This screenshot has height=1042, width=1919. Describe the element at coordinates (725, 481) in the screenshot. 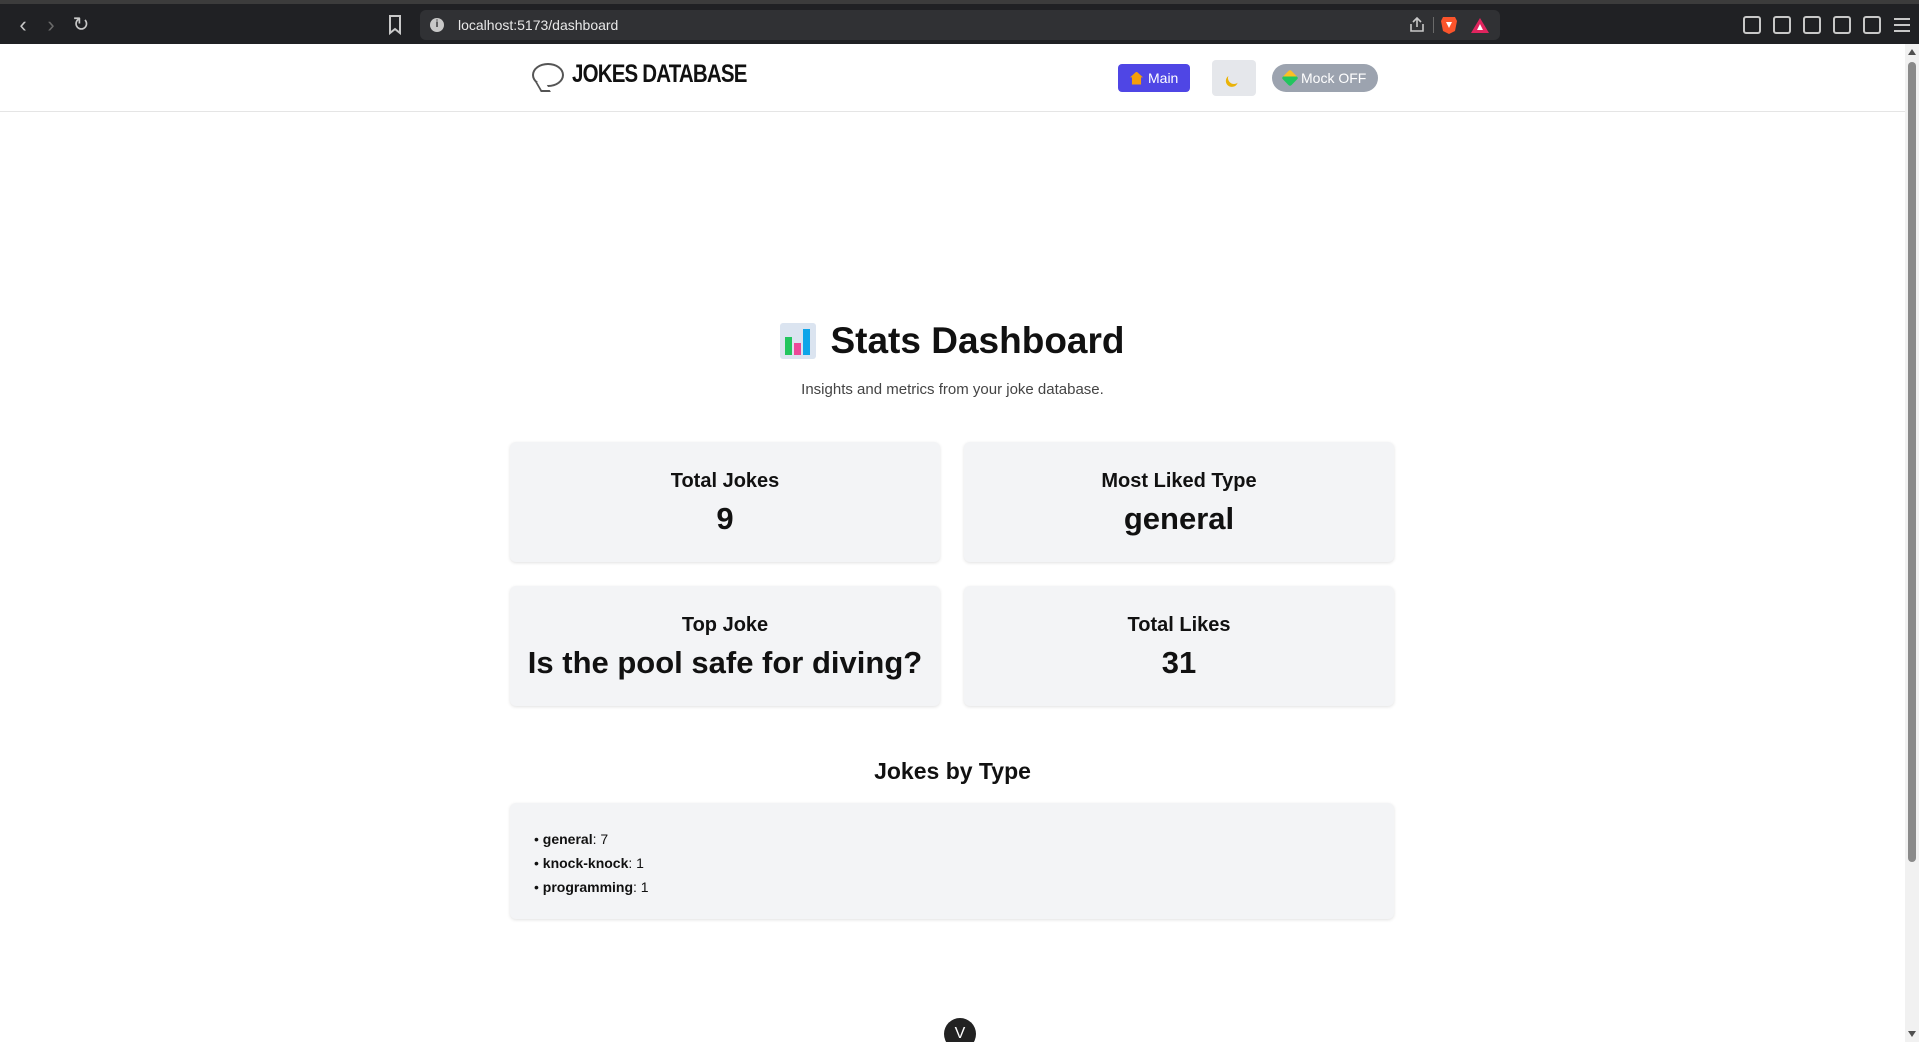

I see `stat-card-label: Total Jokes` at that location.